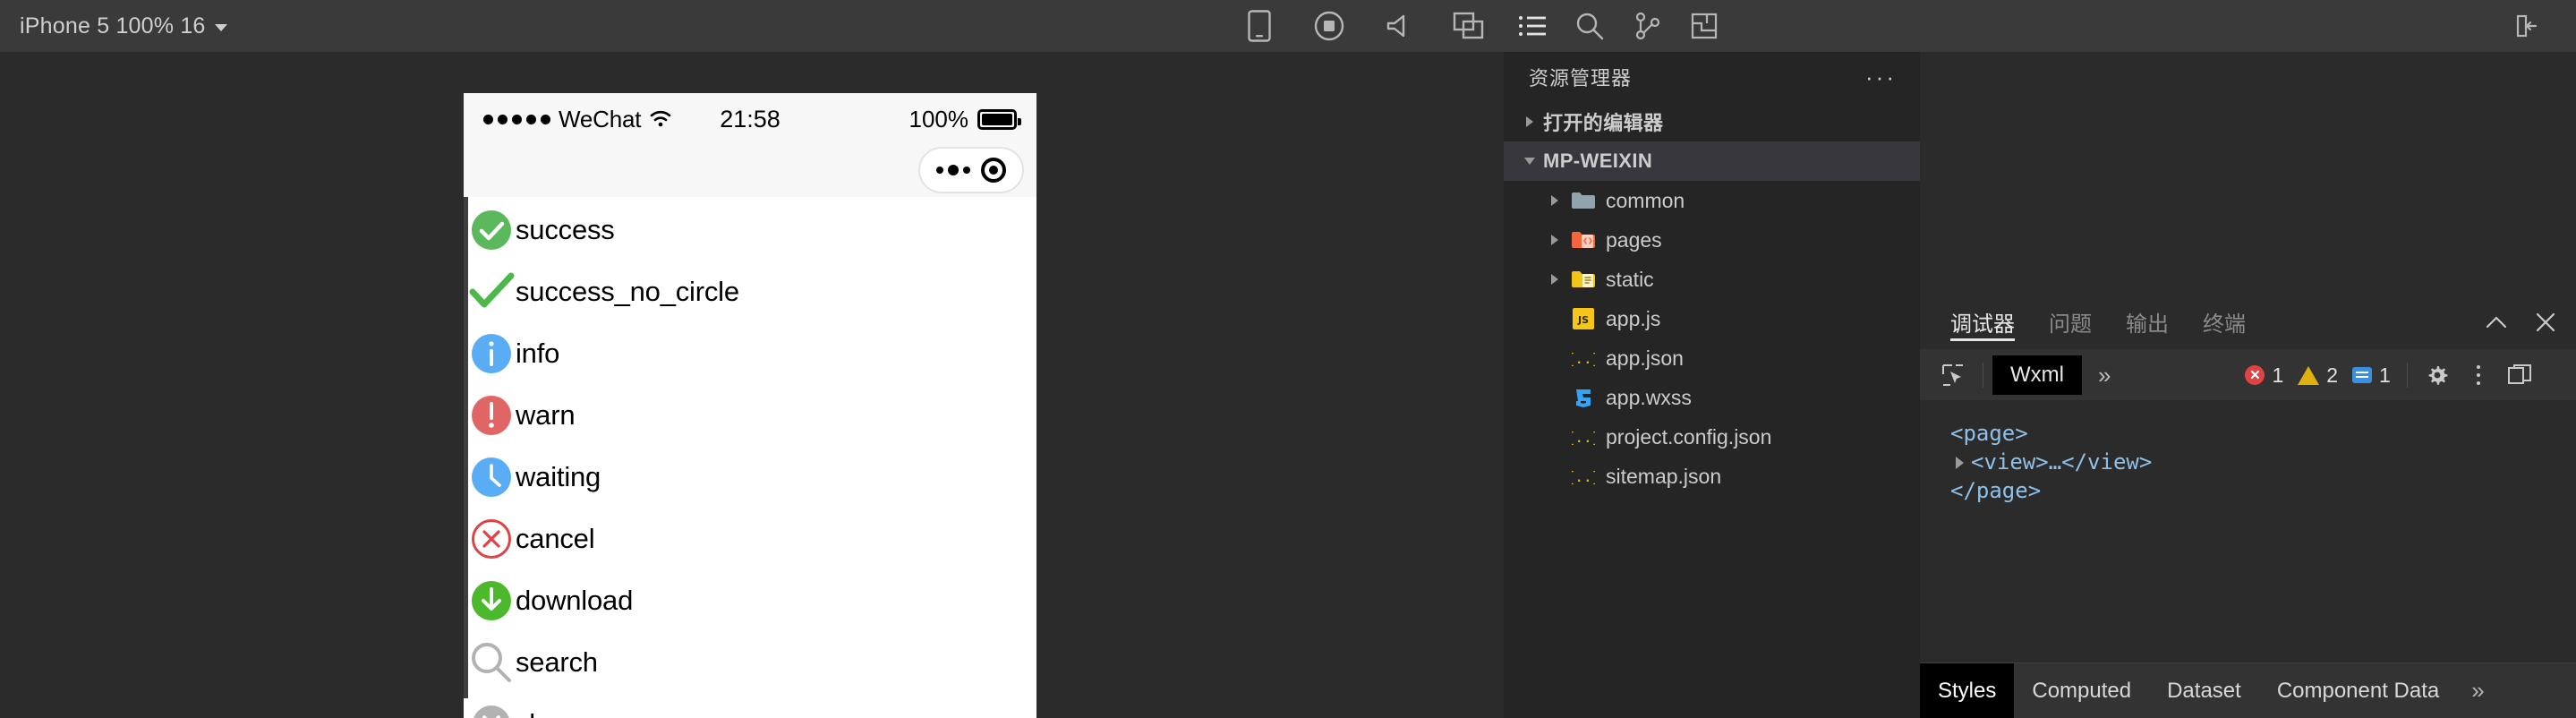 This screenshot has width=2576, height=718. Describe the element at coordinates (993, 170) in the screenshot. I see `close-target-icon` at that location.